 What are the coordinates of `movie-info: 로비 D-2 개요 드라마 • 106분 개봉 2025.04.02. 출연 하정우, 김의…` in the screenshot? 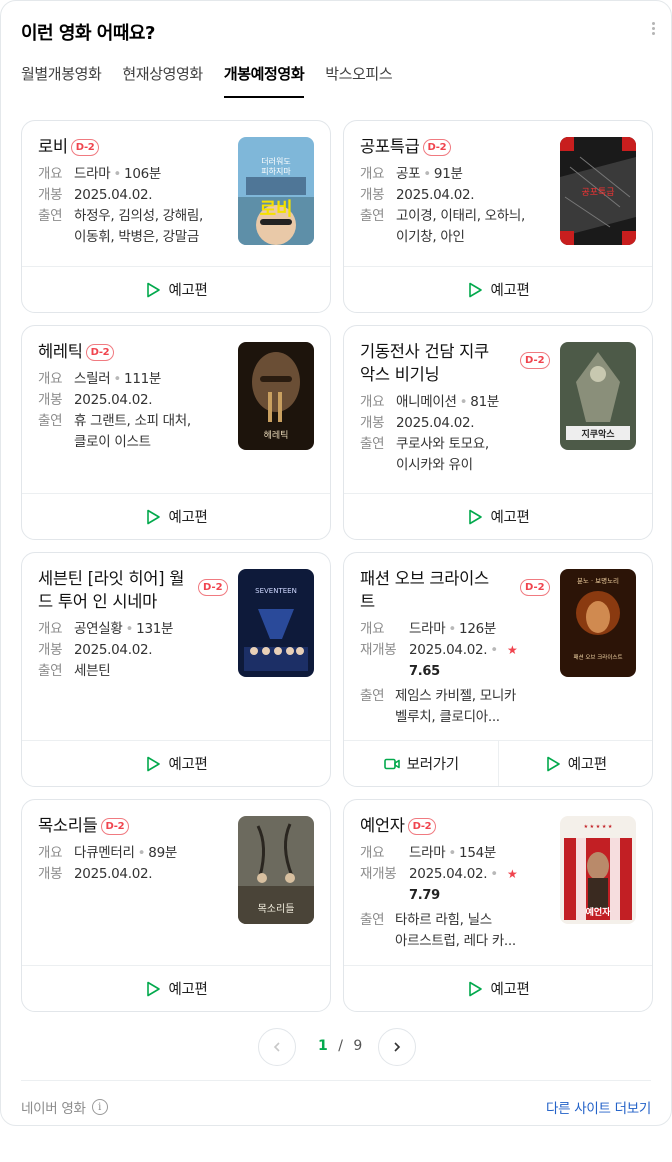 It's located at (138, 191).